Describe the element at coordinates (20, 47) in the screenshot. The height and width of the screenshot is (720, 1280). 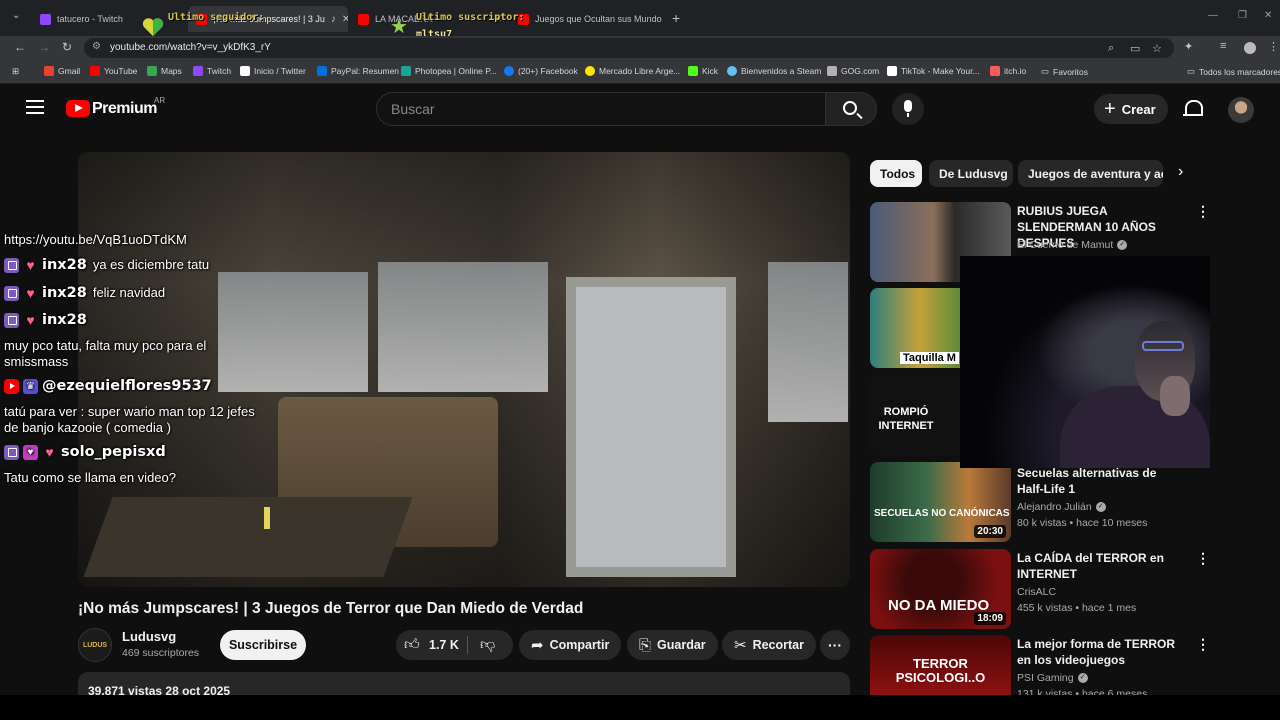
I see `back-icon: ←` at that location.